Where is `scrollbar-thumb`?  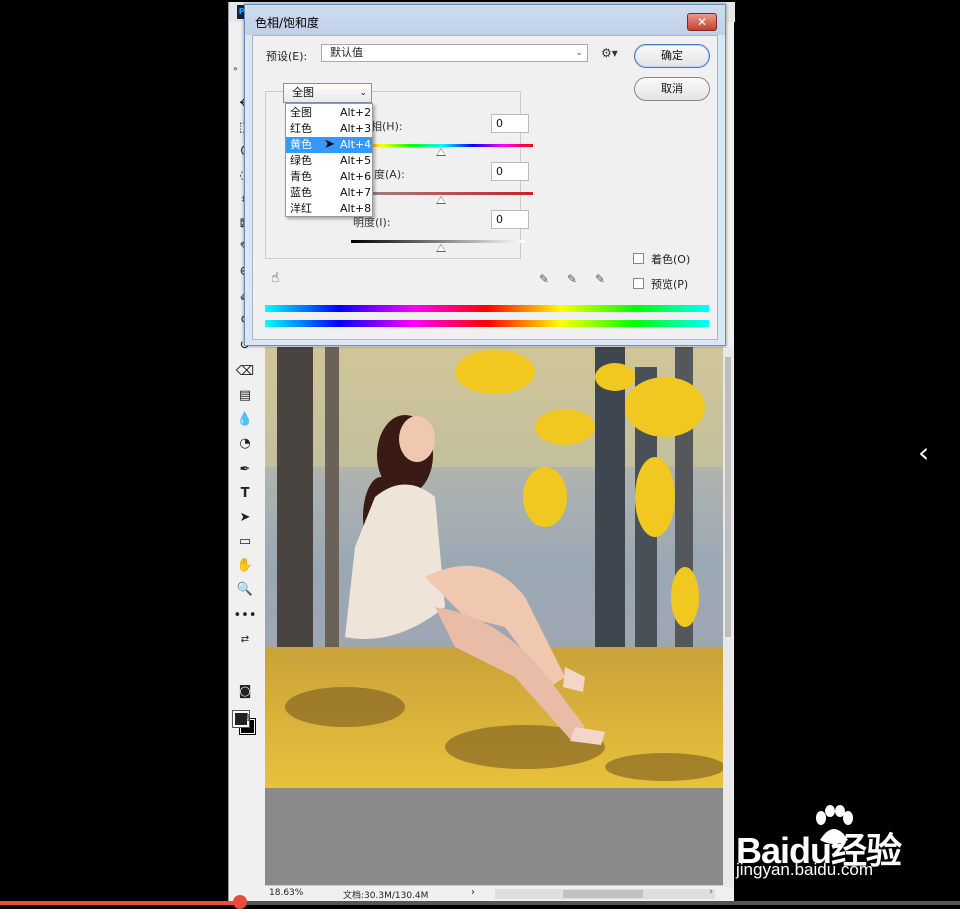
scrollbar-thumb is located at coordinates (728, 497).